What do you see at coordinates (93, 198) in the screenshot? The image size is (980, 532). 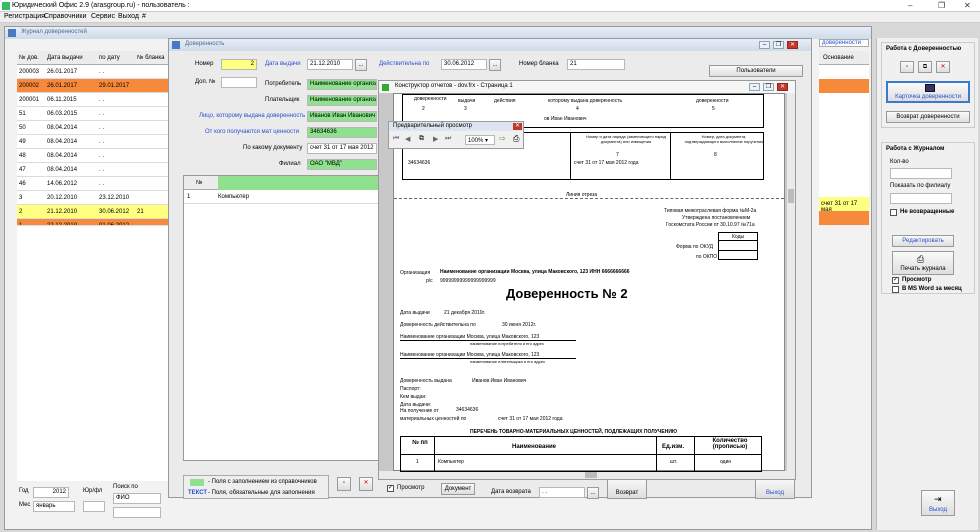 I see `table-row: 3 20.12.2010 23.12.2010` at bounding box center [93, 198].